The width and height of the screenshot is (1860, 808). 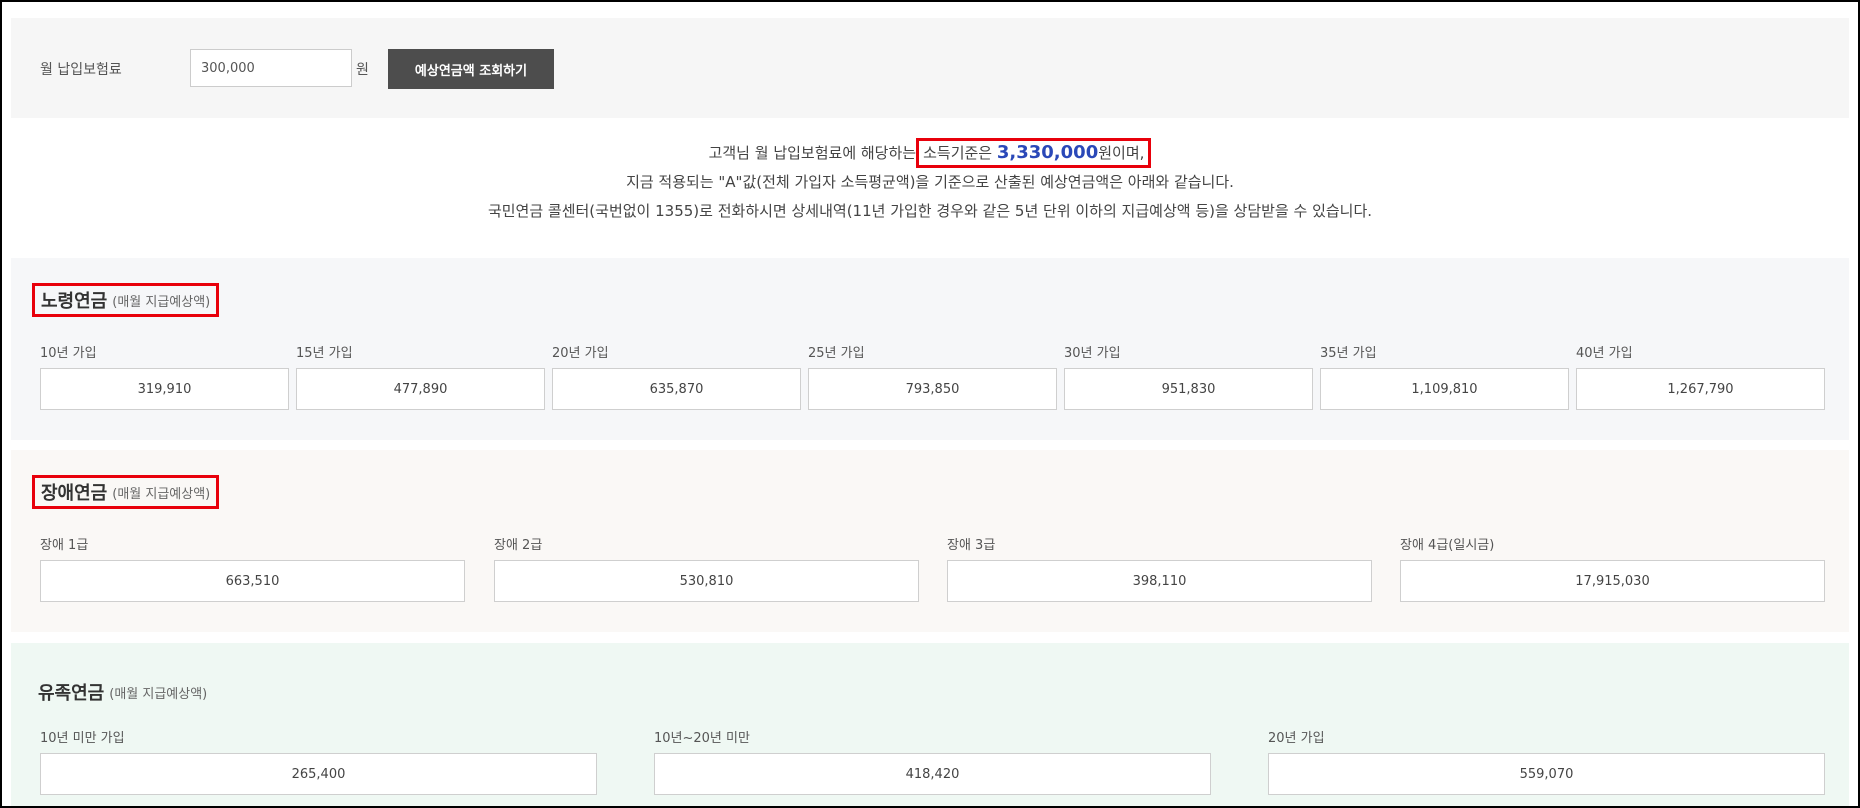 What do you see at coordinates (676, 389) in the screenshot?
I see `old-age-value: 635,870` at bounding box center [676, 389].